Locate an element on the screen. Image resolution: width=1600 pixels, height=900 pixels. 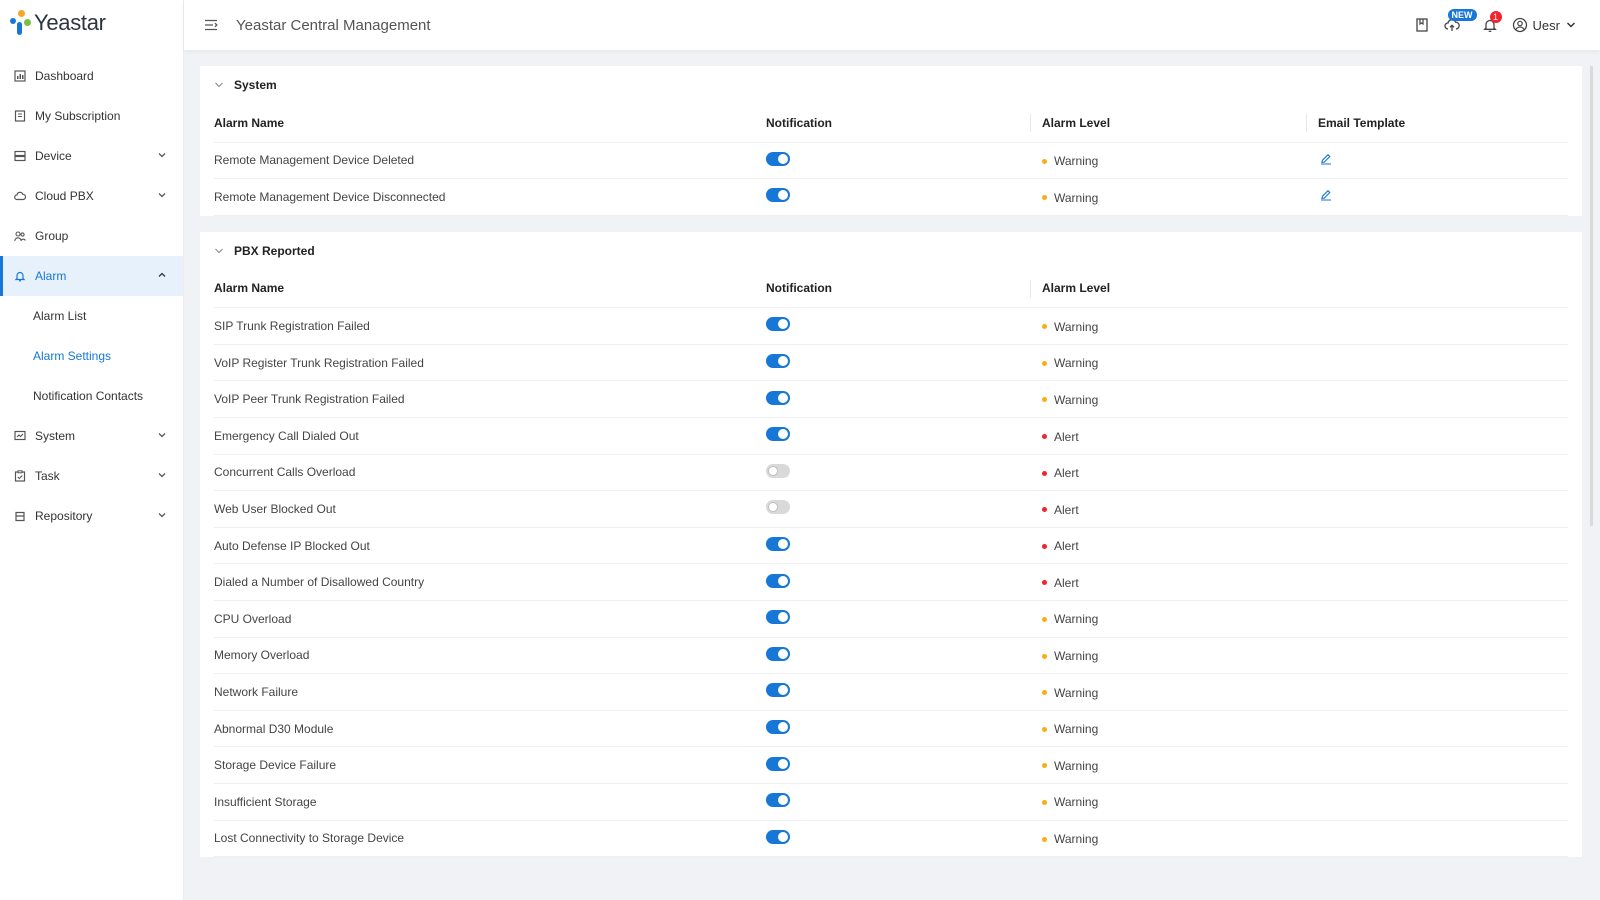
sidebar-item-label: My Subscription is located at coordinates (78, 116).